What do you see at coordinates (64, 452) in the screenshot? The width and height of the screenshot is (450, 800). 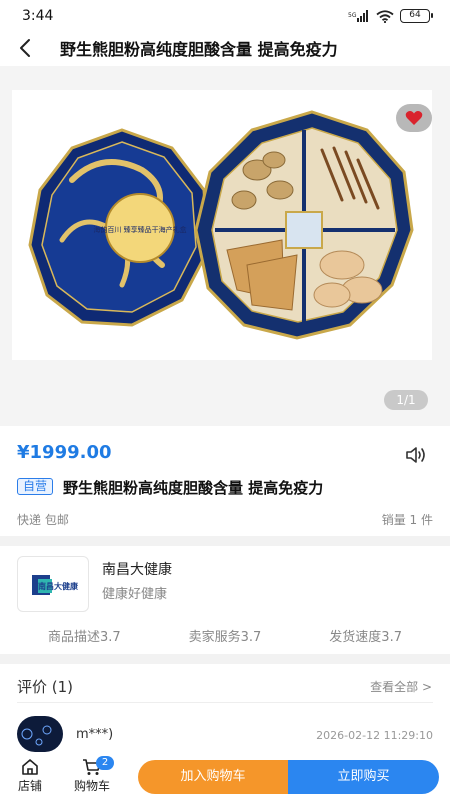 I see `product-price: ¥1999.00` at bounding box center [64, 452].